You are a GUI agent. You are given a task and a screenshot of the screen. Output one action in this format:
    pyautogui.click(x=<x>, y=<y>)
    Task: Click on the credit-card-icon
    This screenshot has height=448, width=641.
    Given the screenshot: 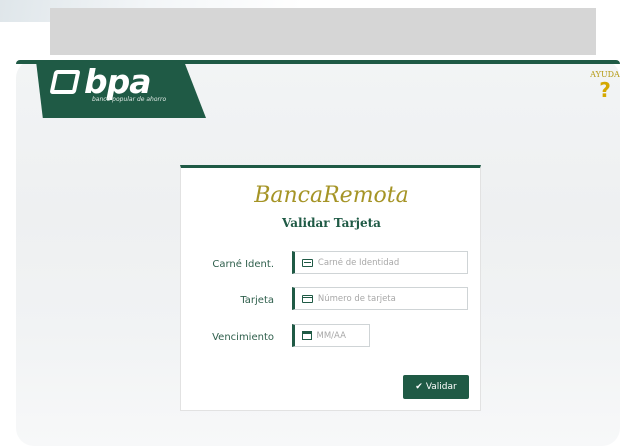 What is the action you would take?
    pyautogui.click(x=307, y=298)
    